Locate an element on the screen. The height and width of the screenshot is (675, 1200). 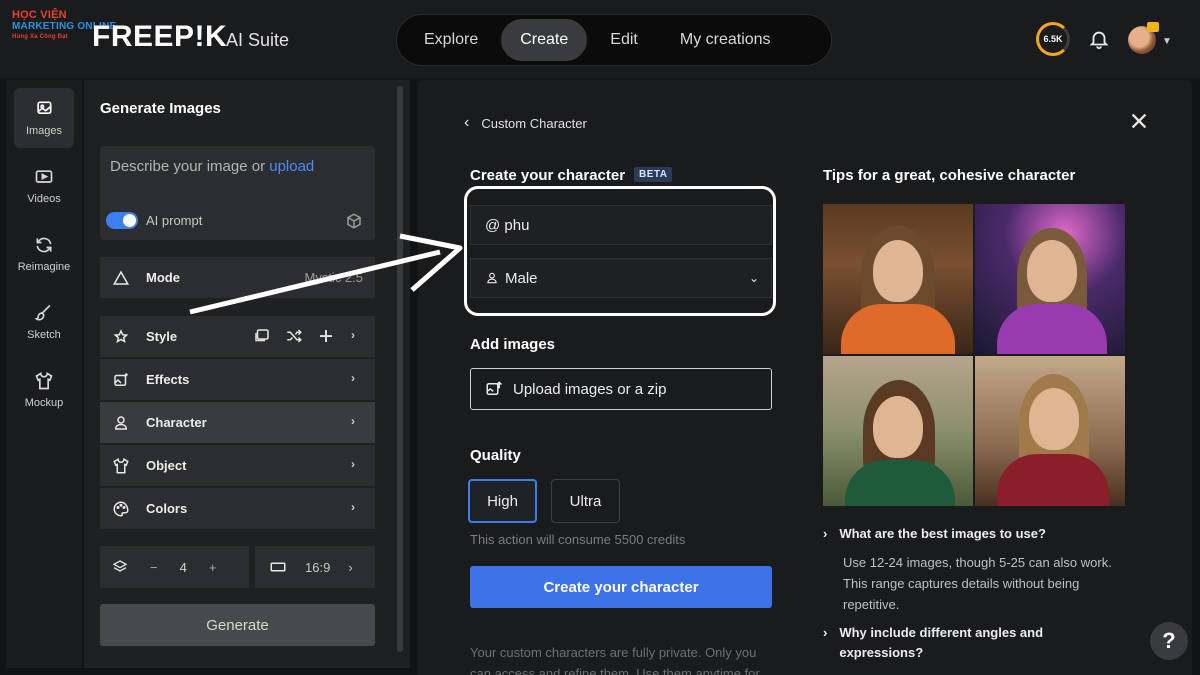
rail-label: Videos is located at coordinates (44, 199).